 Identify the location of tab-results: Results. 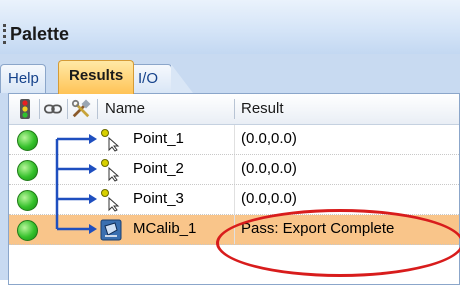
(96, 77).